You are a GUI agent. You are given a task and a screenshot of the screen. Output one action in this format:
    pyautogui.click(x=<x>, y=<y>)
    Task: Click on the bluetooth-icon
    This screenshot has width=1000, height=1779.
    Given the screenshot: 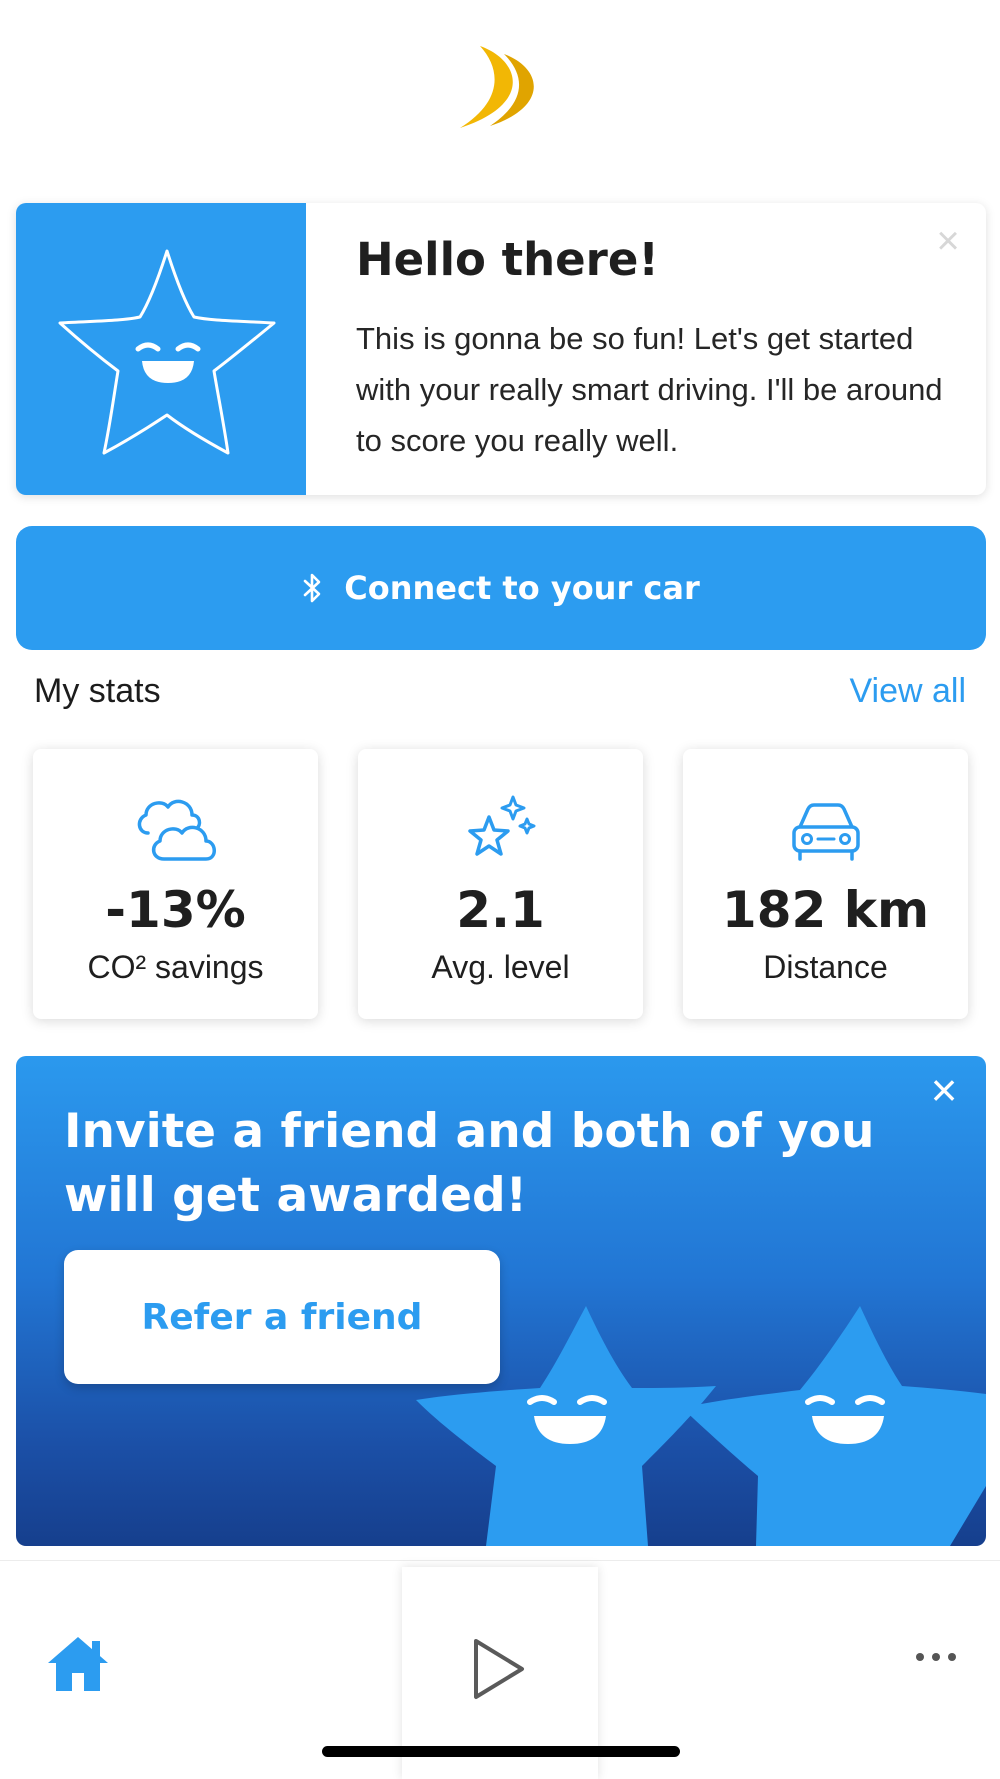 What is the action you would take?
    pyautogui.click(x=312, y=588)
    